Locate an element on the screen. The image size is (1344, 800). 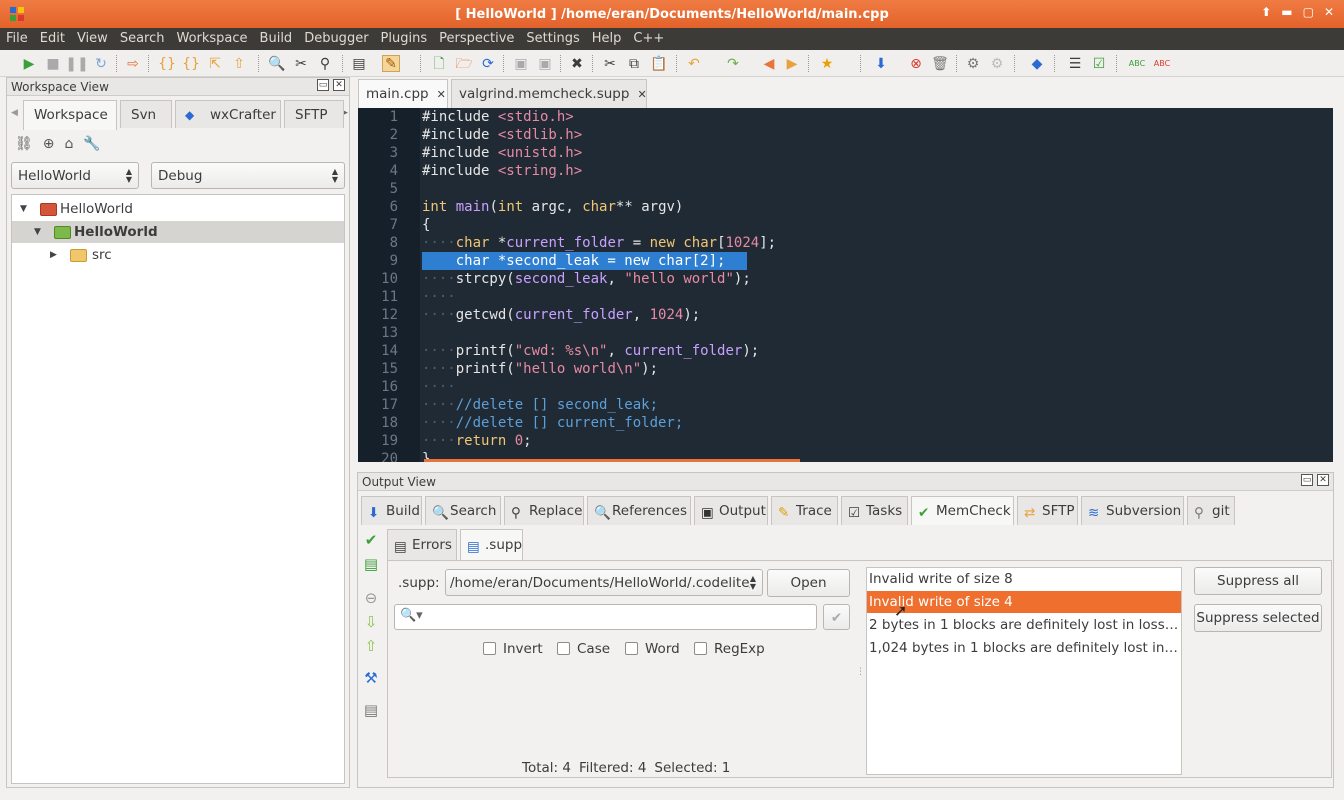
find-replace-icon: ✂ is located at coordinates (301, 63).